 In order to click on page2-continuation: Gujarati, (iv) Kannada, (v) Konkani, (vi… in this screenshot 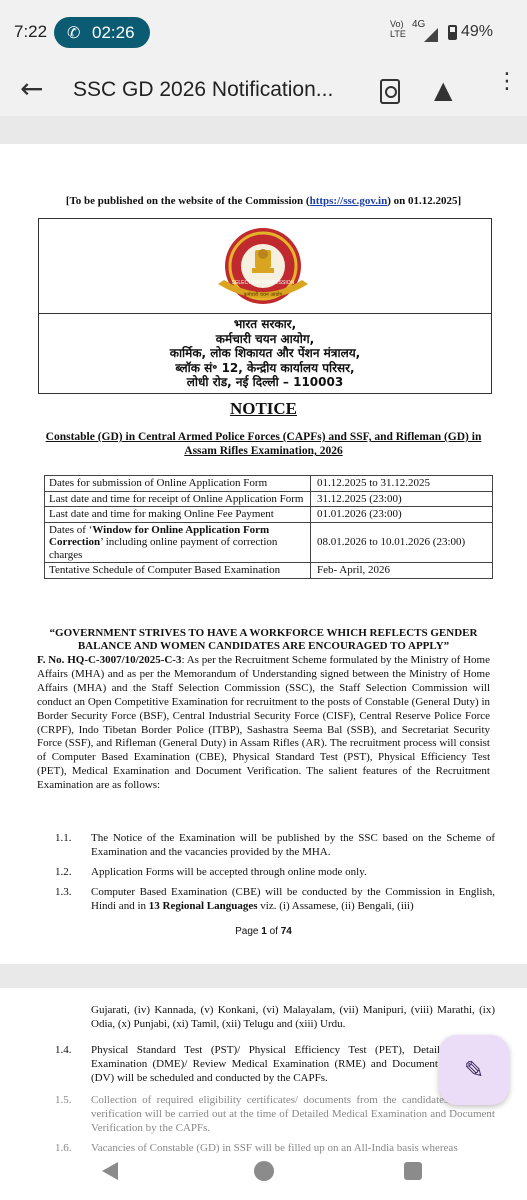, I will do `click(293, 1017)`.